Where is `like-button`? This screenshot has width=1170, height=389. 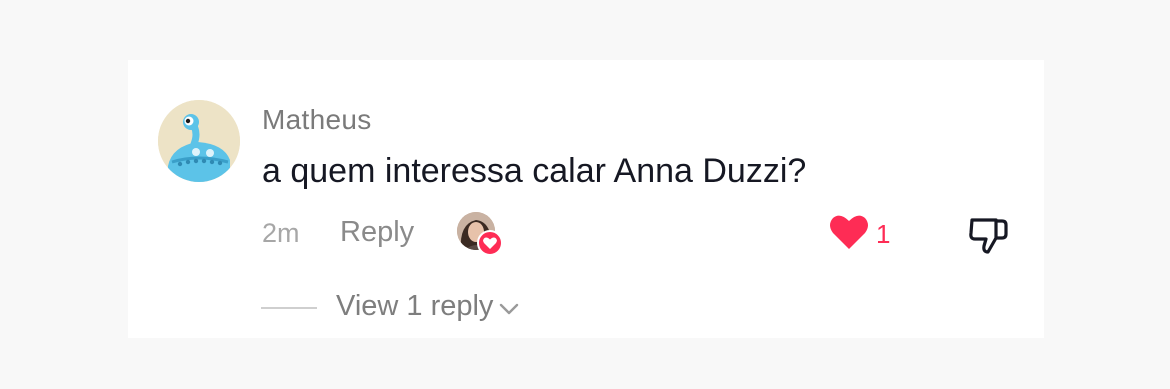
like-button is located at coordinates (849, 232).